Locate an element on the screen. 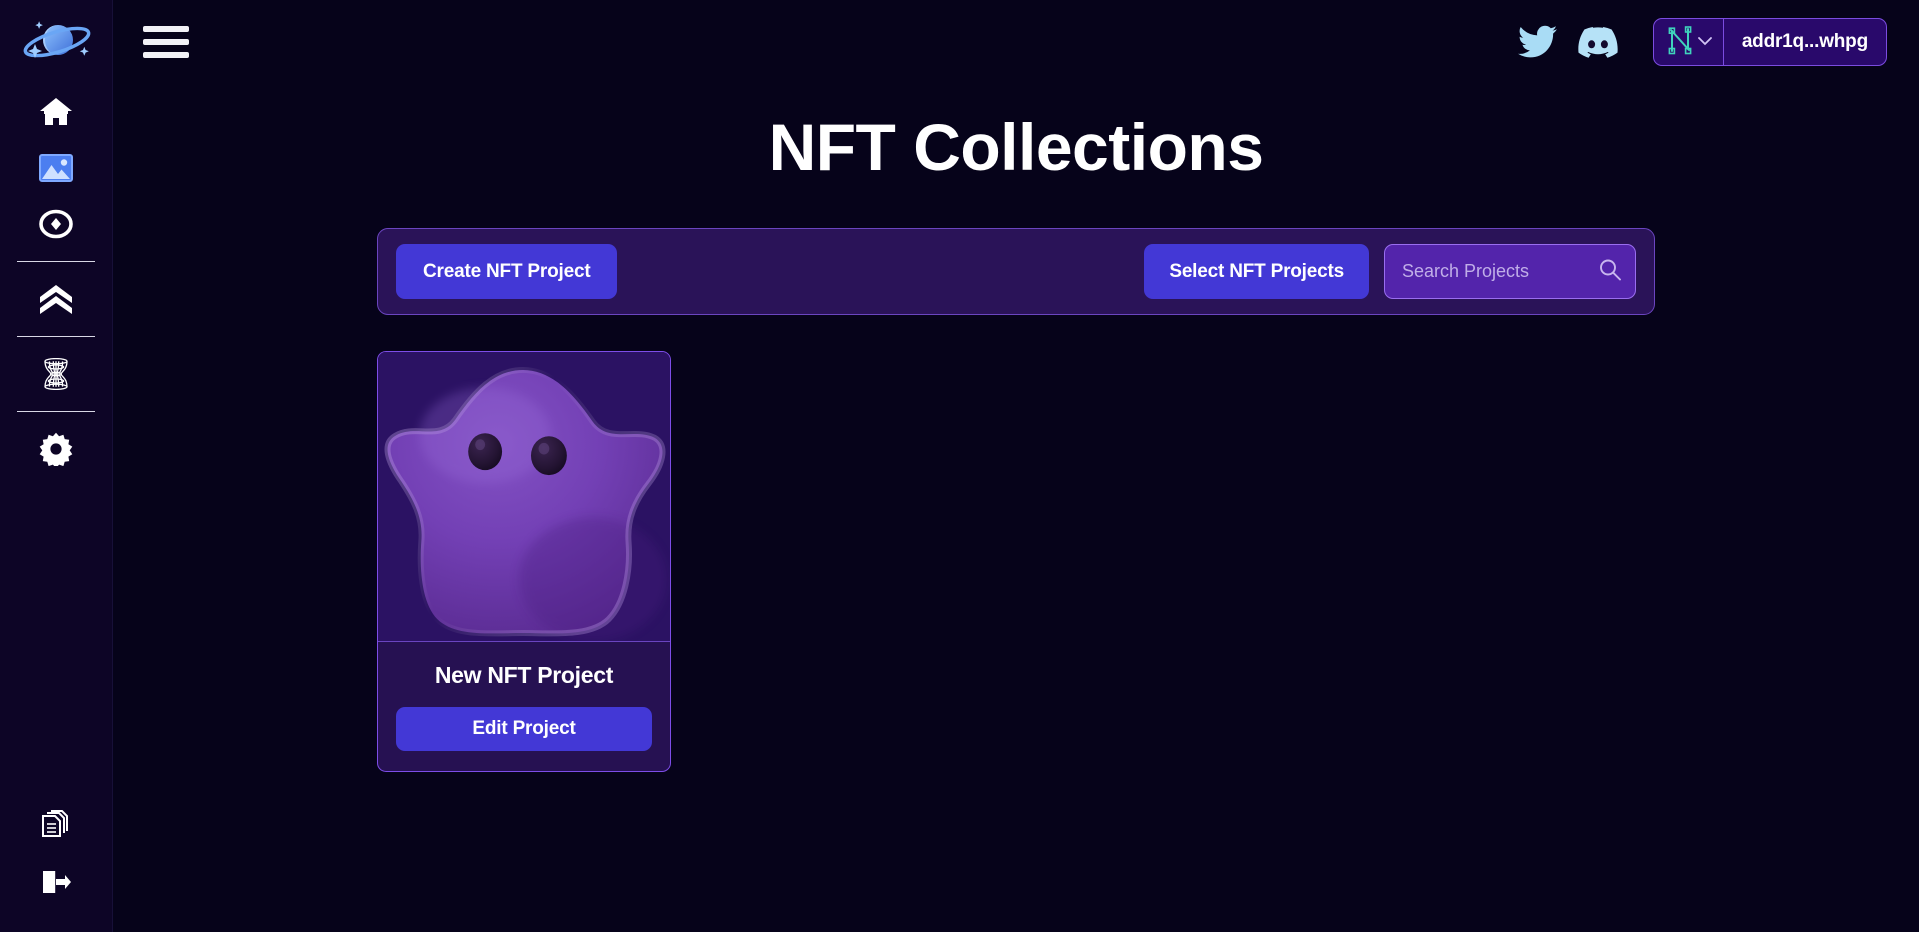 This screenshot has width=1919, height=932. search-input is located at coordinates (1529, 271).